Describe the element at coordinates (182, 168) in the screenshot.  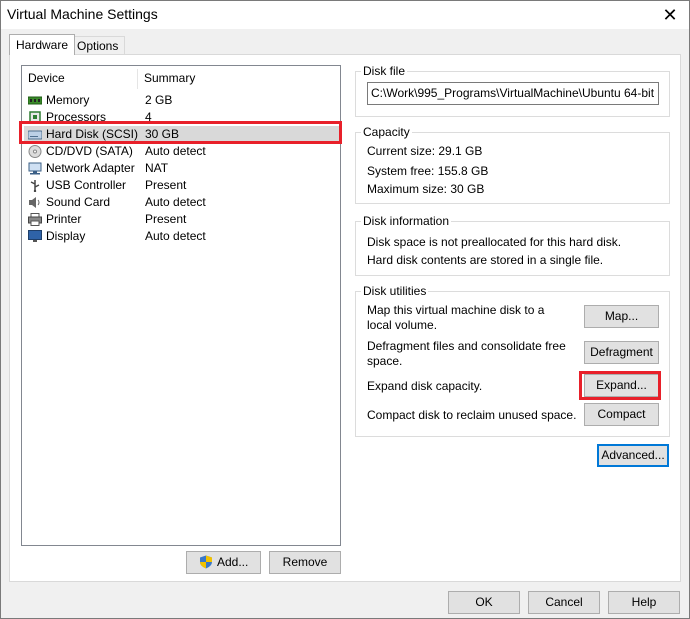
I see `device-row-network-adapter: Network Adapter NAT` at that location.